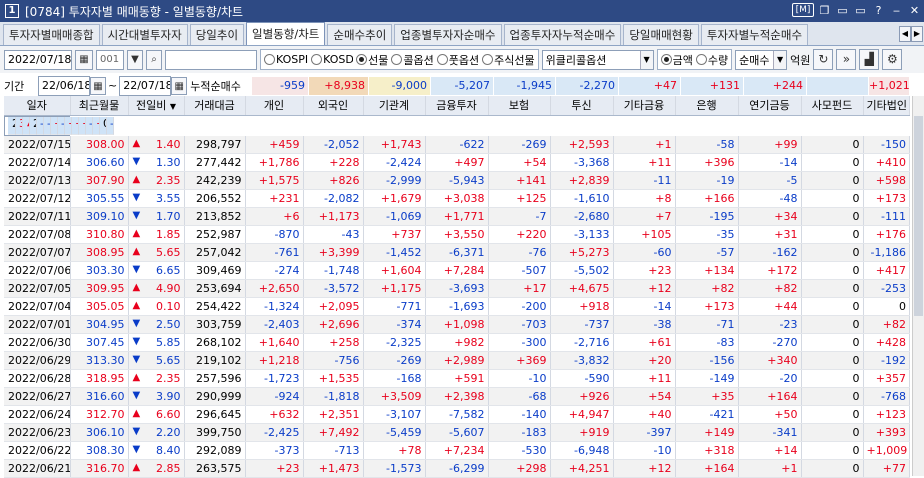  Describe the element at coordinates (582, 106) in the screenshot. I see `col-trust: 투신` at that location.